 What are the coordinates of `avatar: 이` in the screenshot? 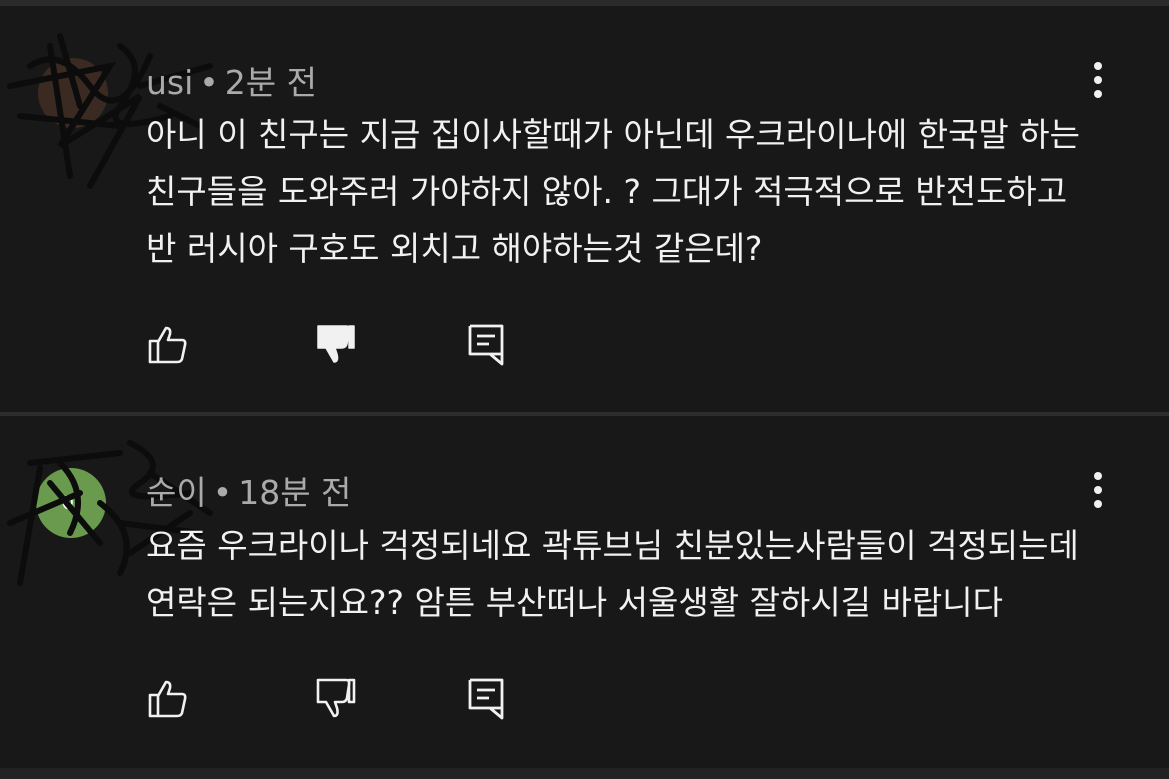 It's located at (71, 503).